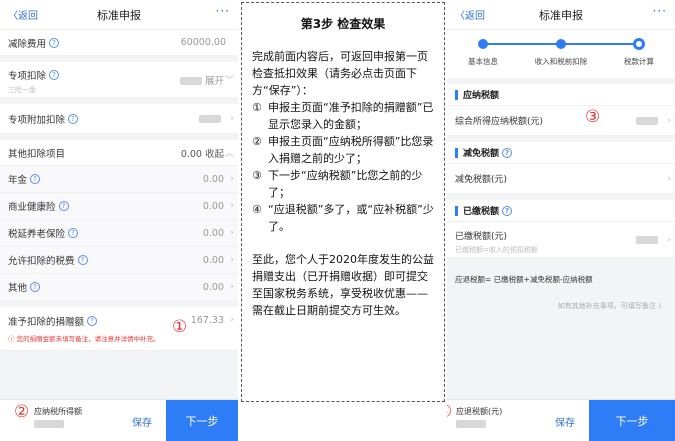 The width and height of the screenshot is (675, 441). I want to click on row-jianmian: 减免税额(元) ›, so click(561, 179).